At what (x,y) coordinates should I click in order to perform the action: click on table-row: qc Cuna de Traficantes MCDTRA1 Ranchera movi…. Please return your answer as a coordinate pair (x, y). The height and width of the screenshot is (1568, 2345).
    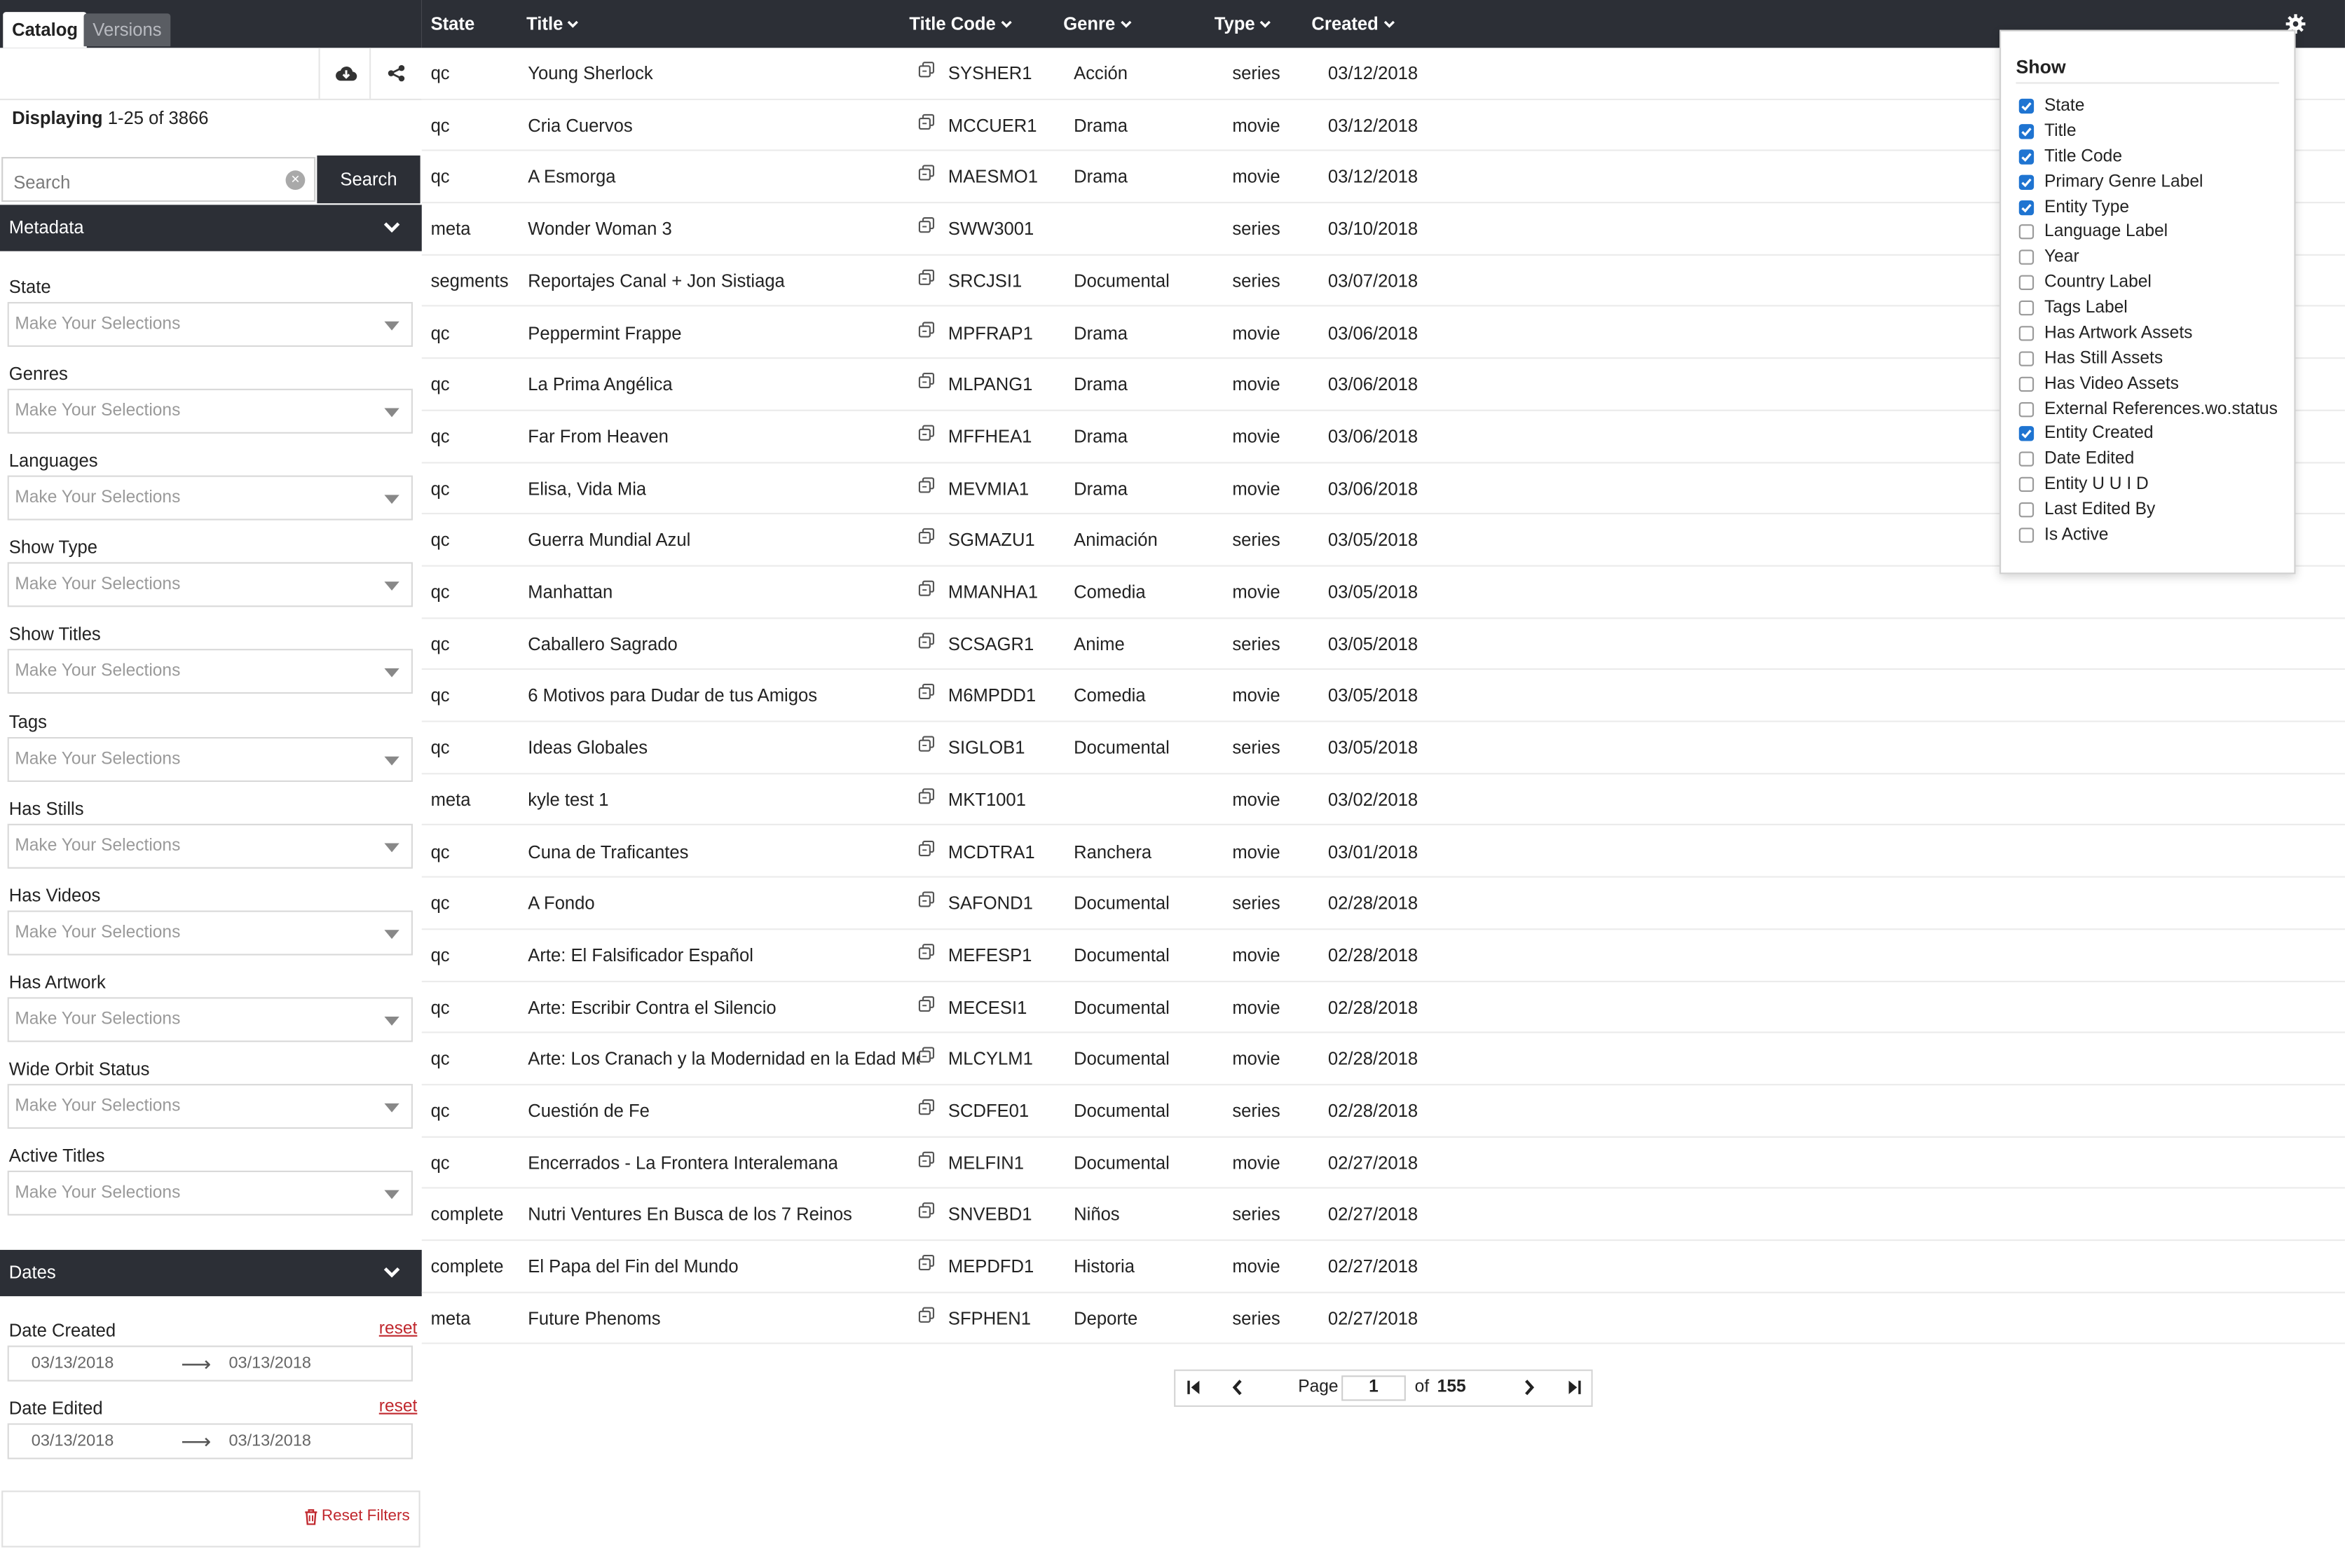
    Looking at the image, I should click on (1383, 852).